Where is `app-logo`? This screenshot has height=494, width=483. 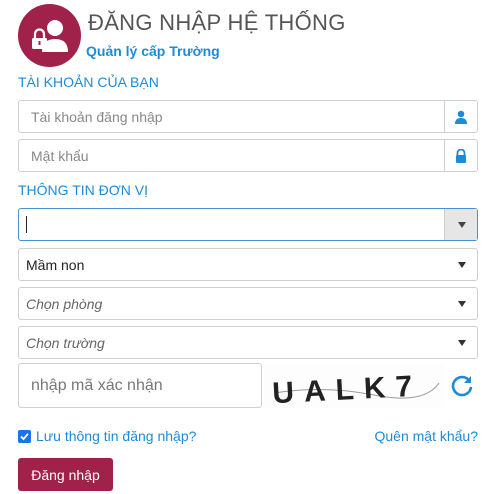
app-logo is located at coordinates (49, 35).